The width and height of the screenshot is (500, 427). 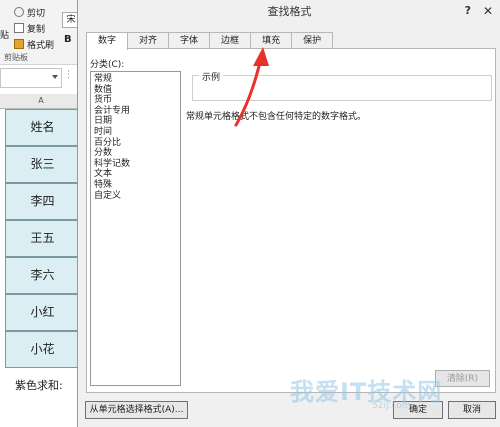 I want to click on cell-a4: 王五, so click(x=42, y=238).